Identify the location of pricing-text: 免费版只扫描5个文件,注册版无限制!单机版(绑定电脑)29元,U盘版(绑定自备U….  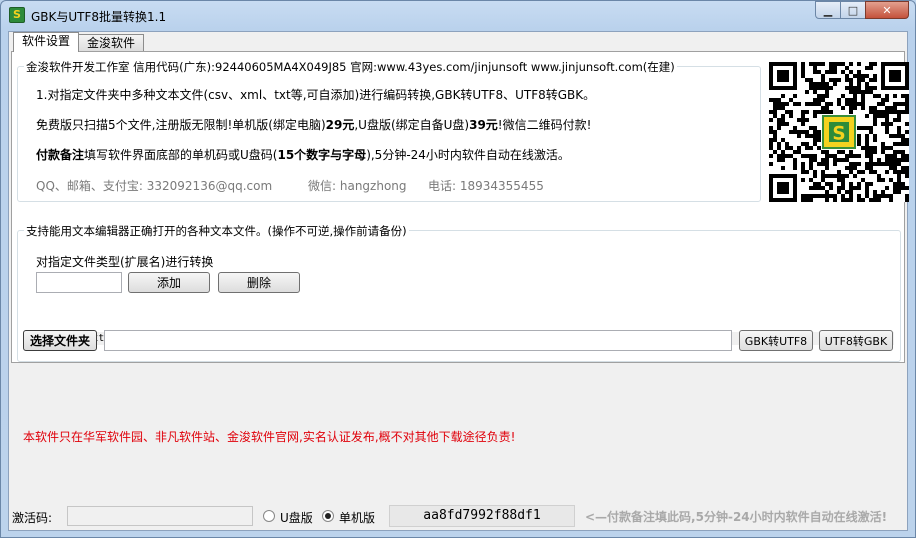
(313, 124).